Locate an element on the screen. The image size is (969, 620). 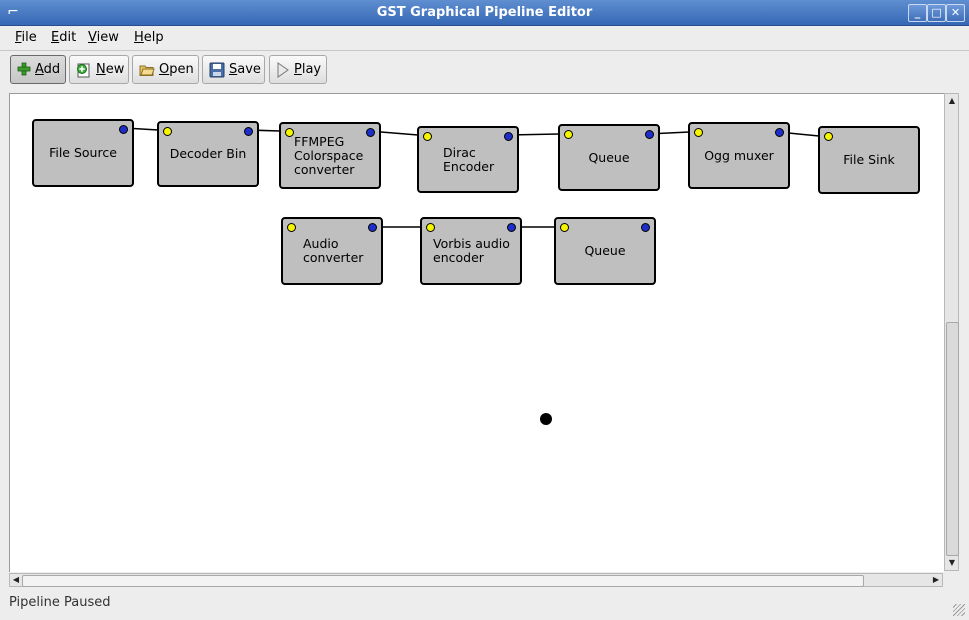
scroll-left-icon: ◀ is located at coordinates (16, 580).